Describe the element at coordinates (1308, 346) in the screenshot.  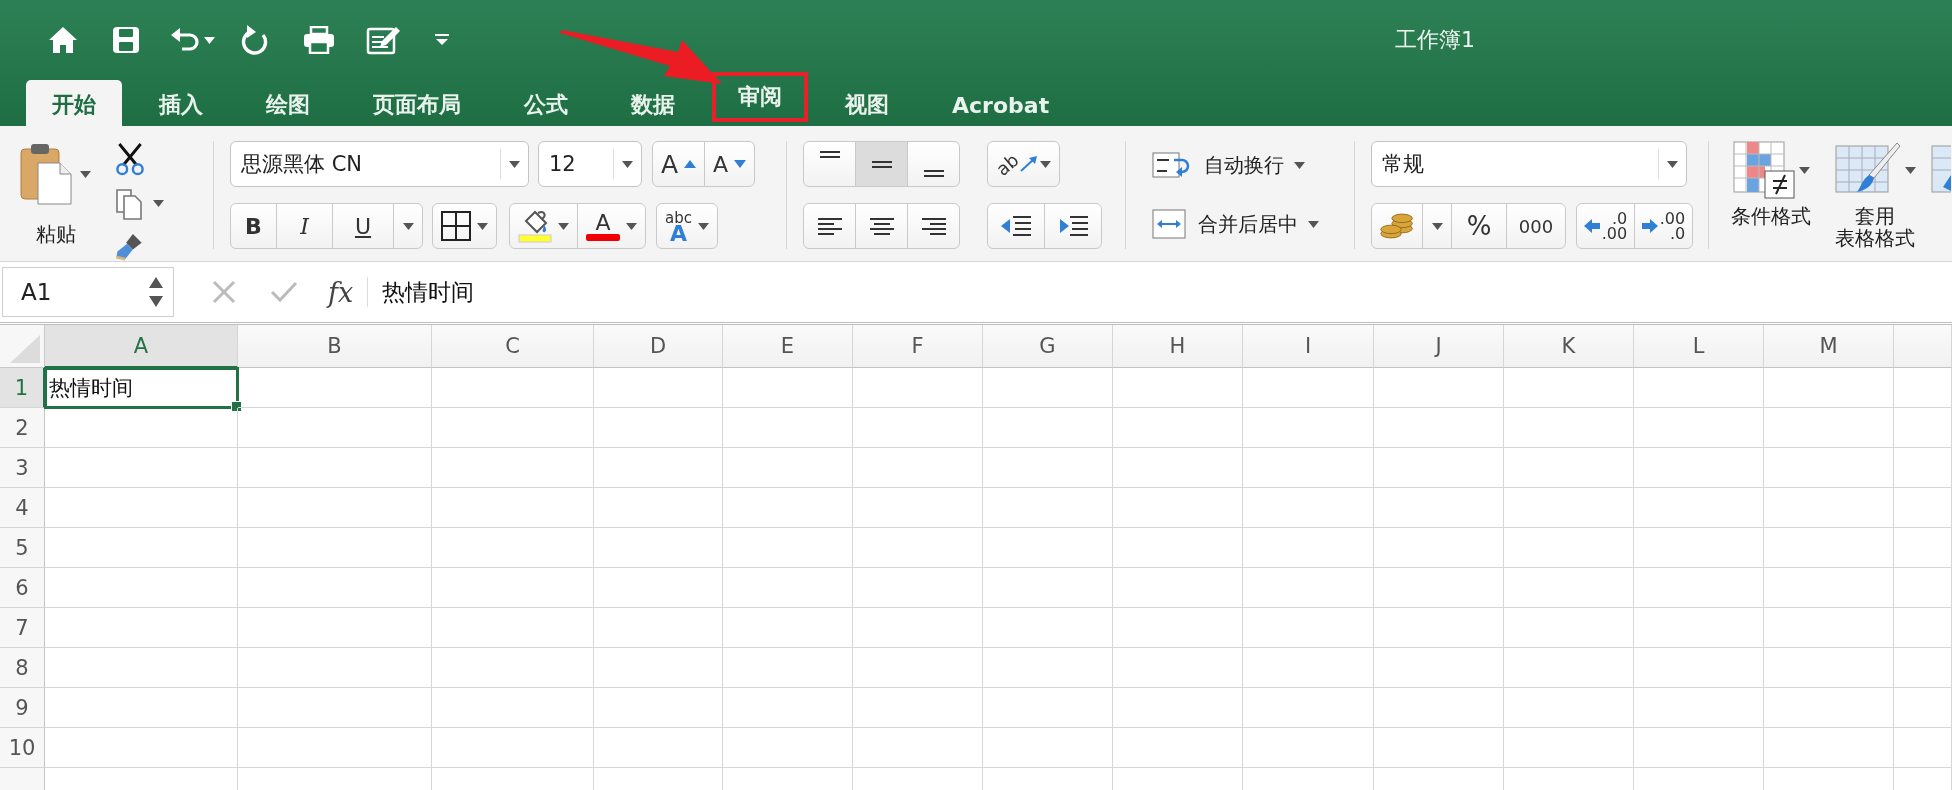
I see `column-header: I` at that location.